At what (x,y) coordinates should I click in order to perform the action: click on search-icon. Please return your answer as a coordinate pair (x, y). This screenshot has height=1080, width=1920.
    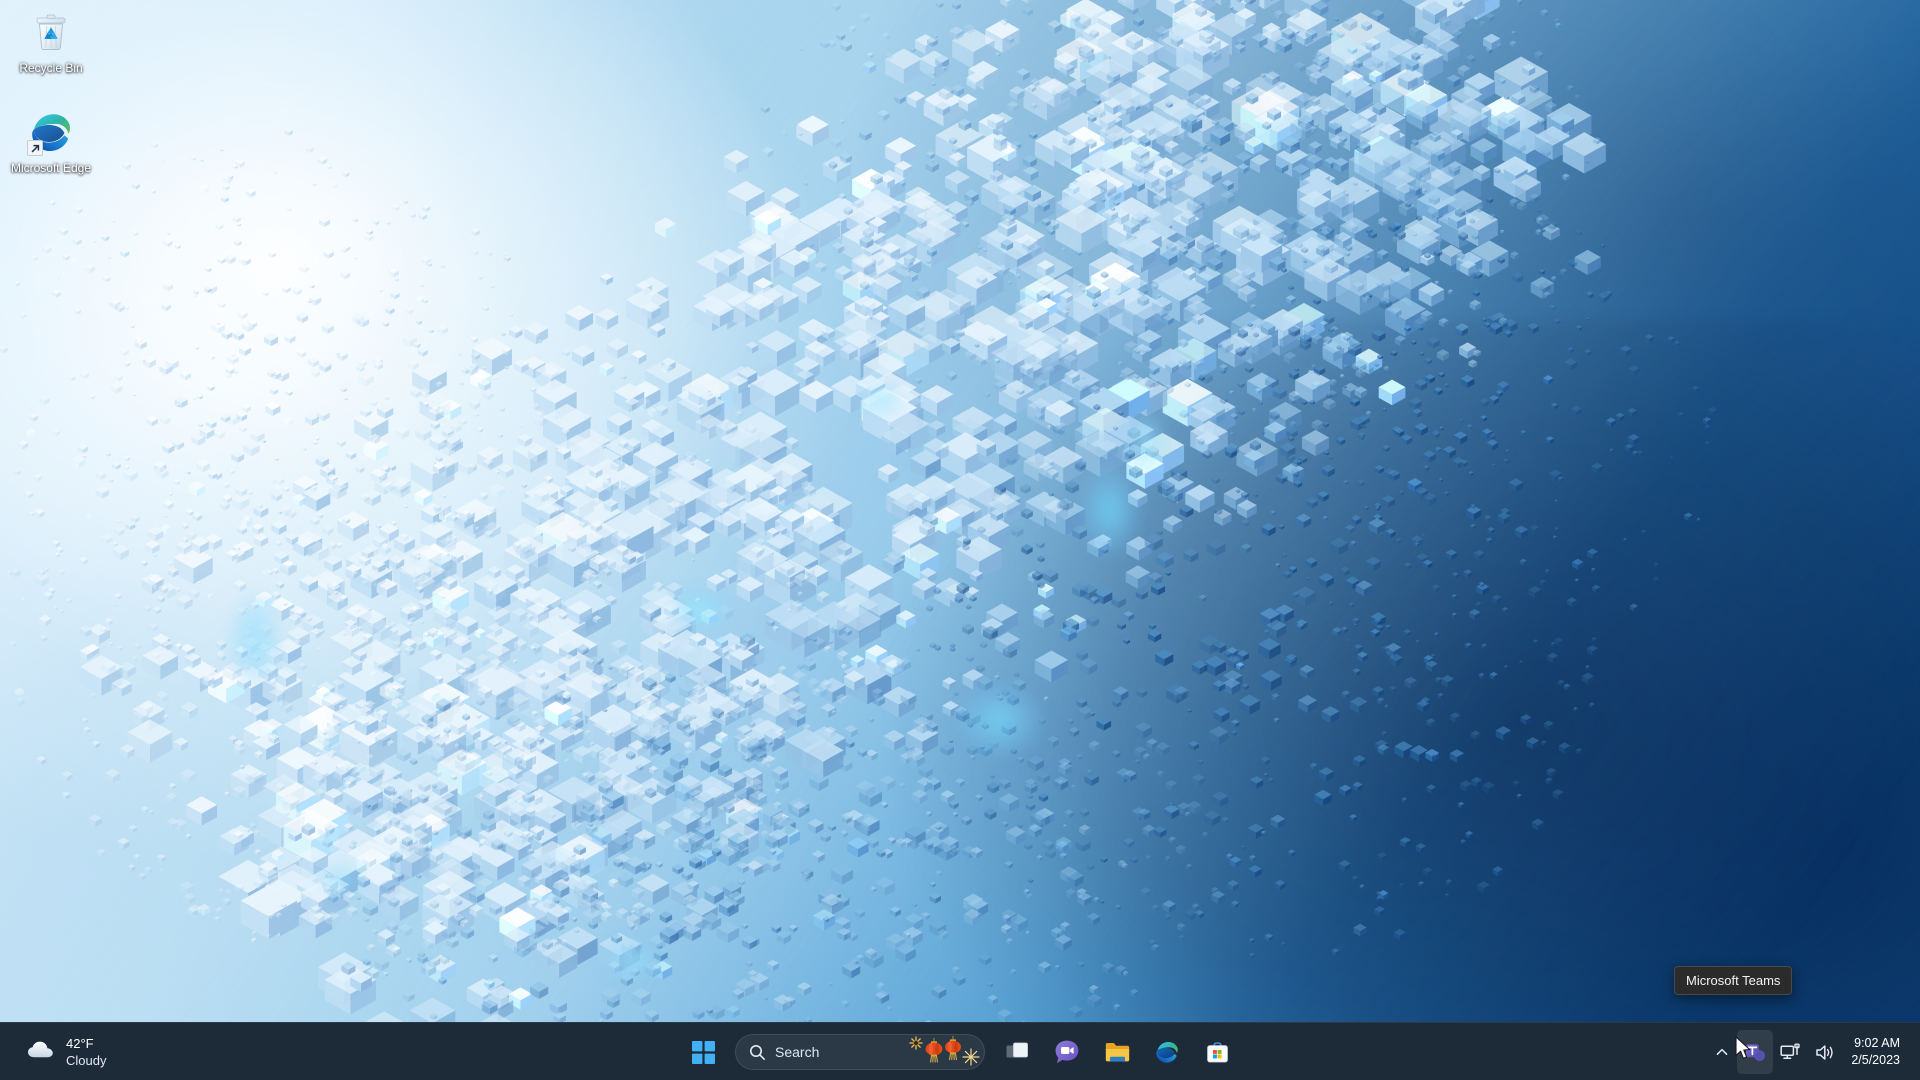
    Looking at the image, I should click on (757, 1052).